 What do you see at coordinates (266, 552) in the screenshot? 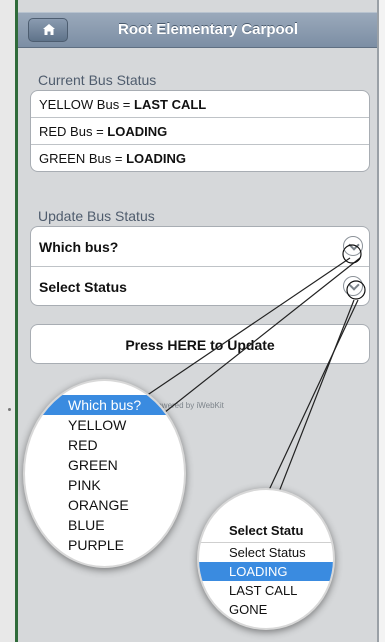
I see `status-option: Select Status` at bounding box center [266, 552].